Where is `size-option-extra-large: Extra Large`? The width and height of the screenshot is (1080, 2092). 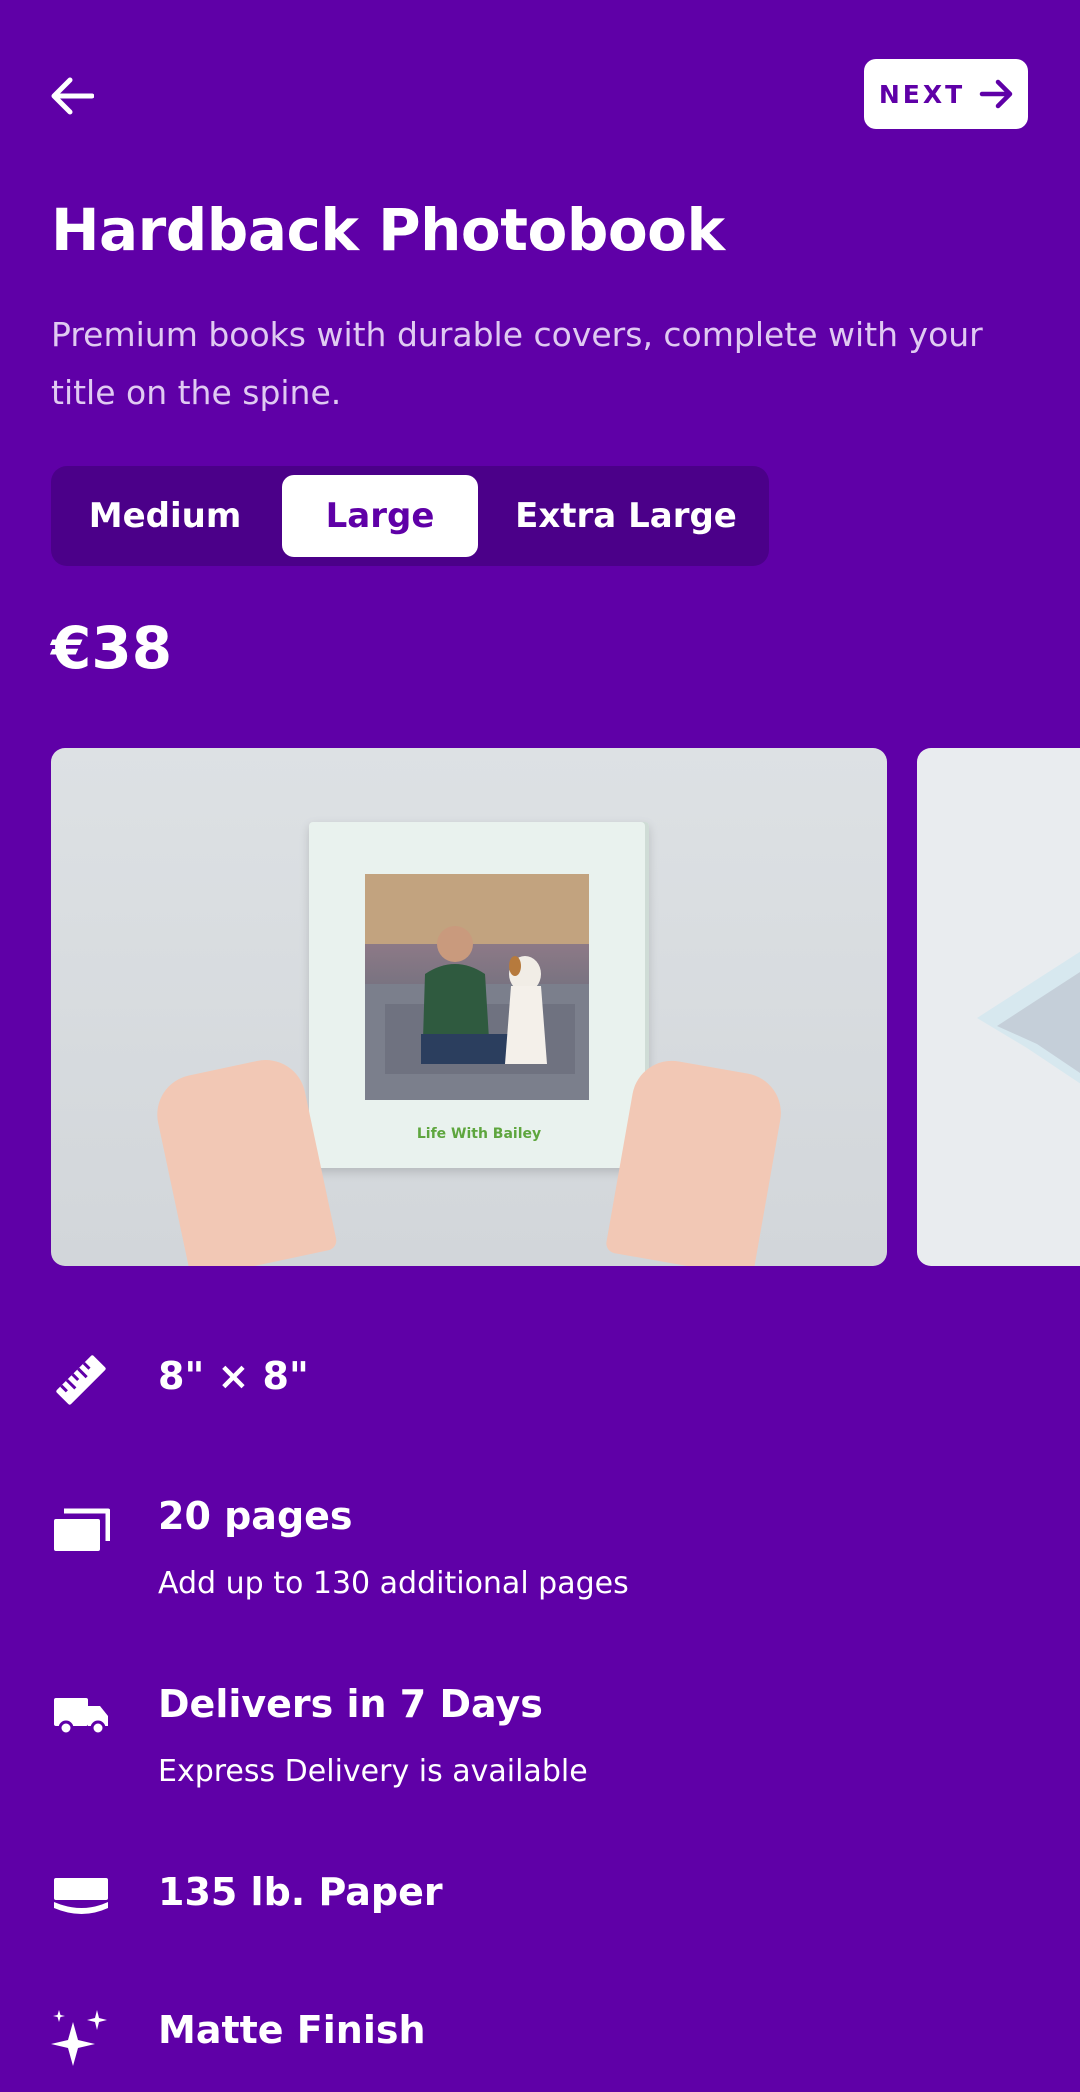 size-option-extra-large: Extra Large is located at coordinates (626, 516).